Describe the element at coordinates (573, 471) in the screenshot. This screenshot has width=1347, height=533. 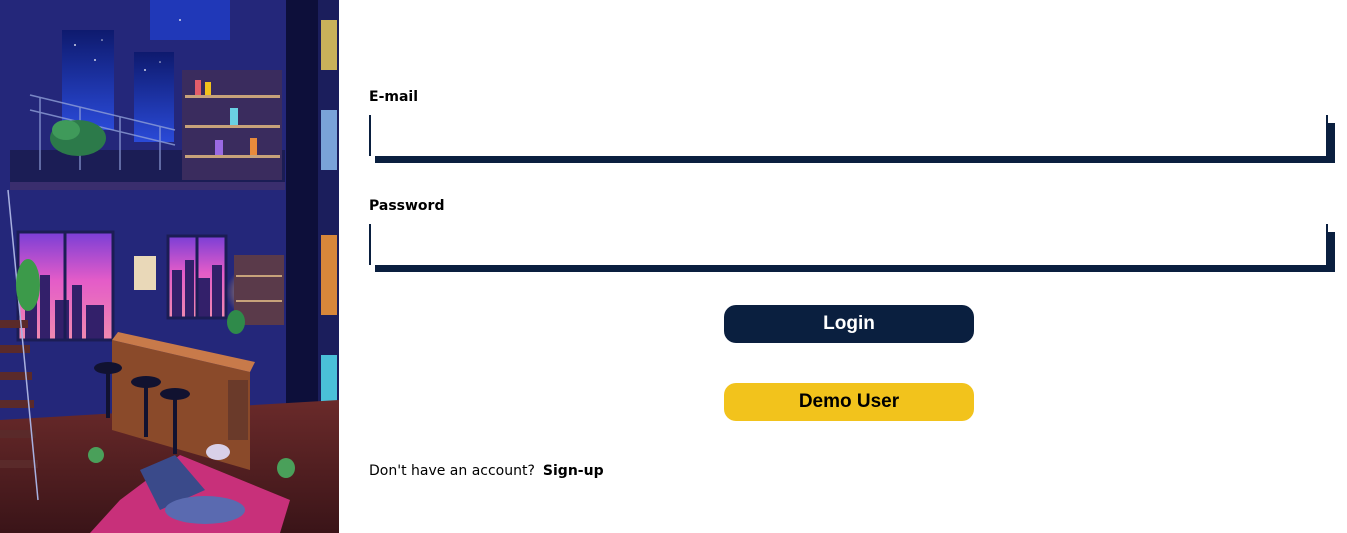
I see `signup-link: Sign-up` at that location.